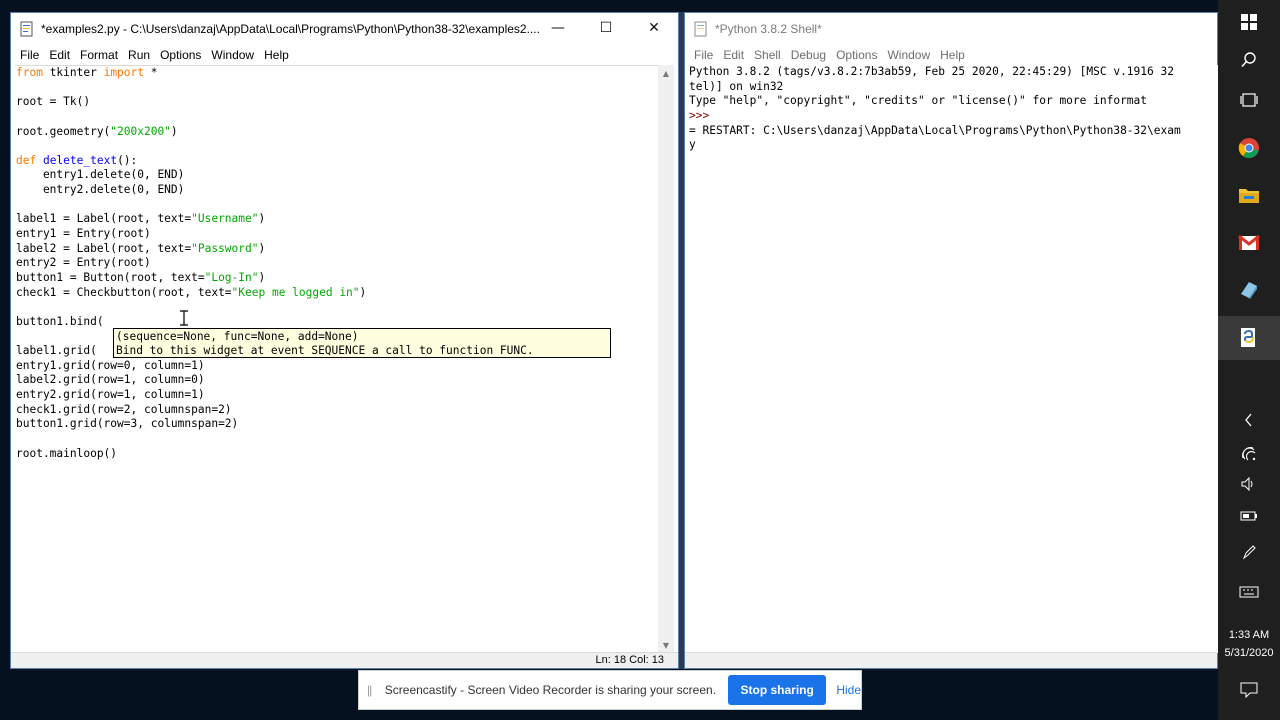 This screenshot has height=720, width=1280. What do you see at coordinates (848, 690) in the screenshot?
I see `hide-button: Hide` at bounding box center [848, 690].